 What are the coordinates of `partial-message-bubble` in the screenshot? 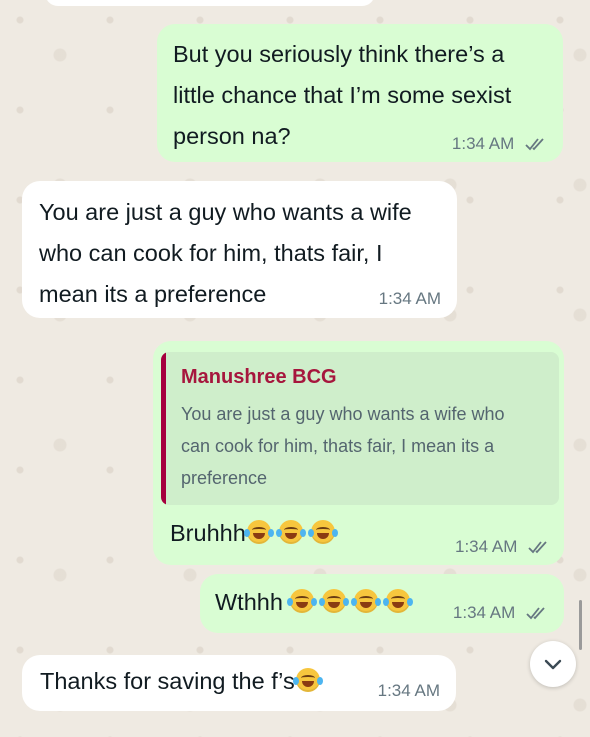 It's located at (210, 3).